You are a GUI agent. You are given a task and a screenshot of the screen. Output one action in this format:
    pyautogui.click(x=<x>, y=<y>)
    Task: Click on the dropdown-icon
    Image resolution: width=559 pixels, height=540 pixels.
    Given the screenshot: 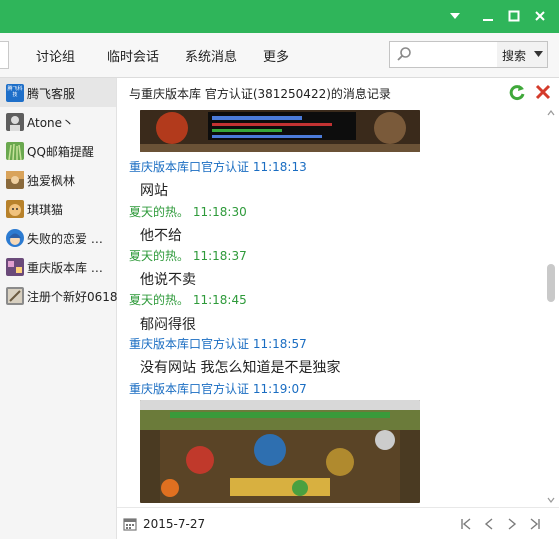 What is the action you would take?
    pyautogui.click(x=455, y=16)
    